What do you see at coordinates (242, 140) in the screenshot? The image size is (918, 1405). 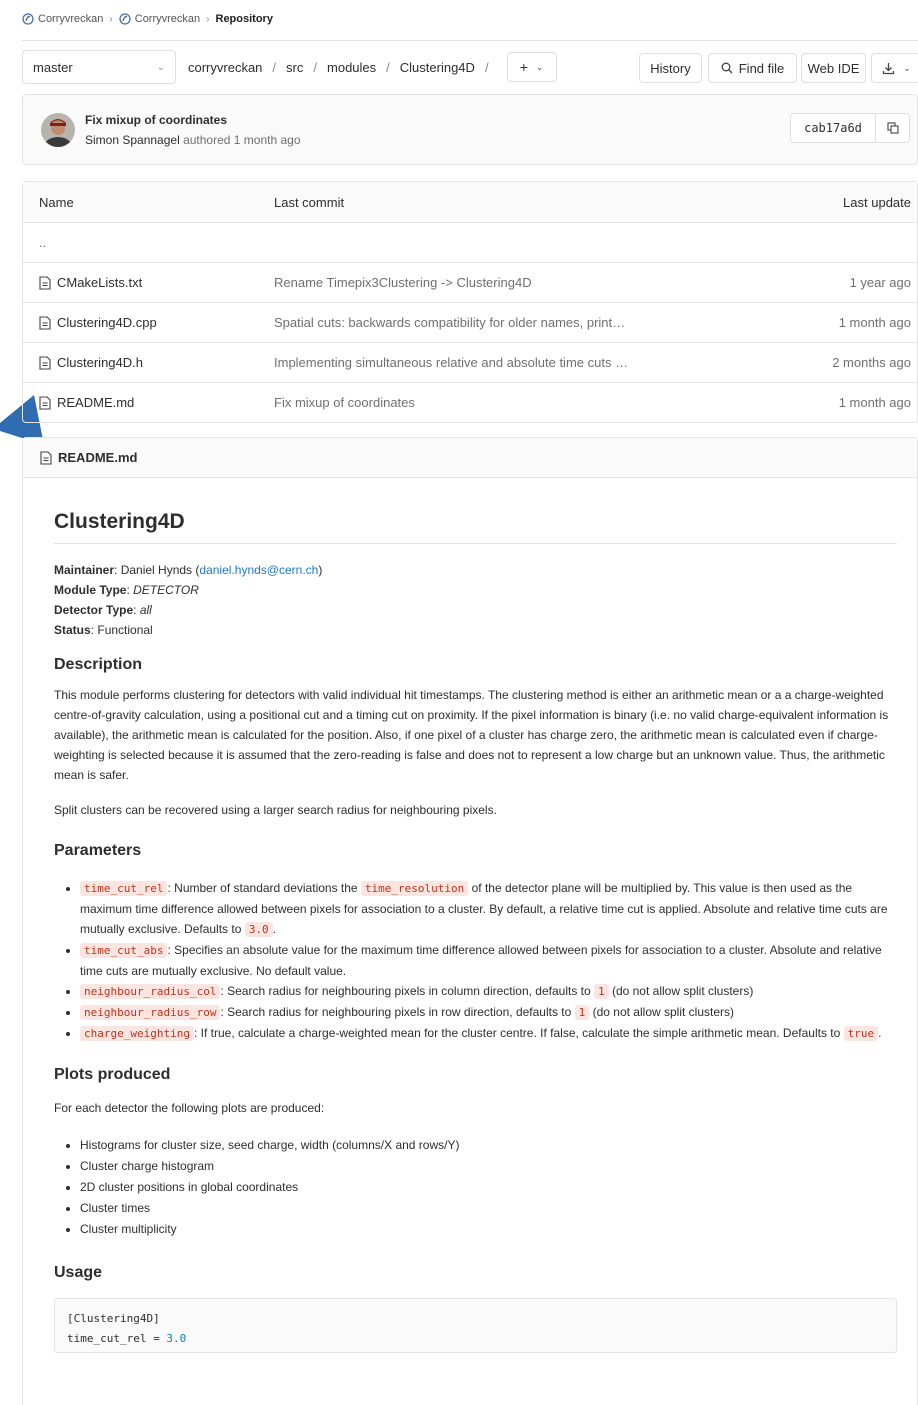 I see `commit-time: authored 1 month ago` at bounding box center [242, 140].